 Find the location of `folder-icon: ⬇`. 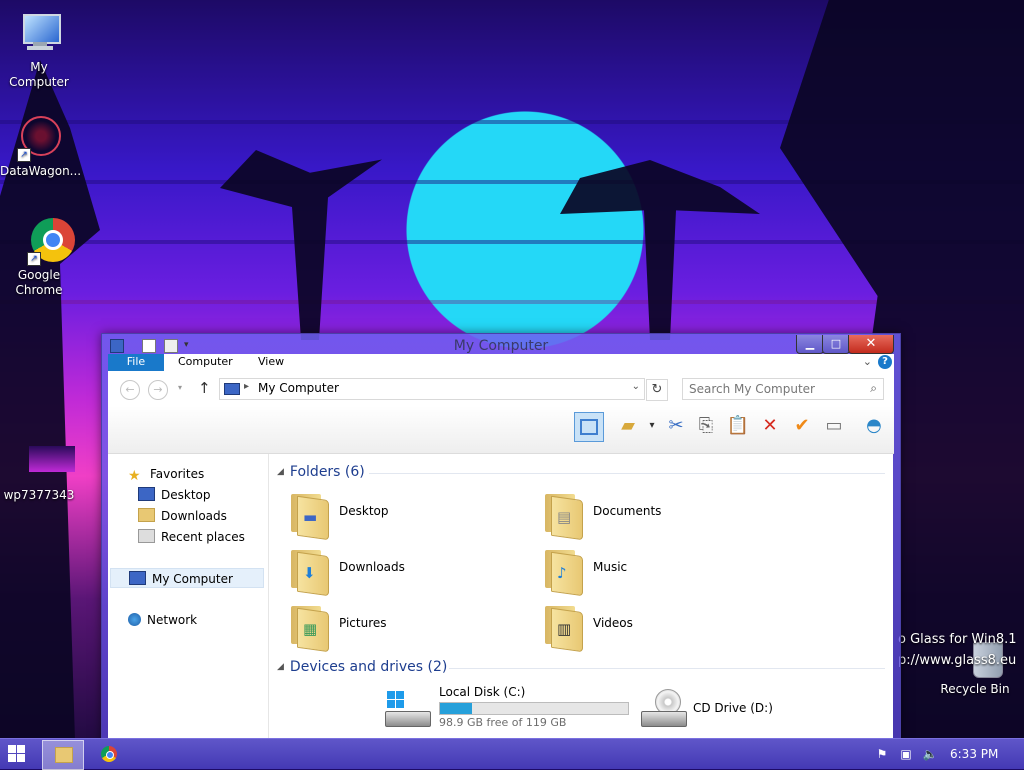

folder-icon: ⬇ is located at coordinates (309, 571).